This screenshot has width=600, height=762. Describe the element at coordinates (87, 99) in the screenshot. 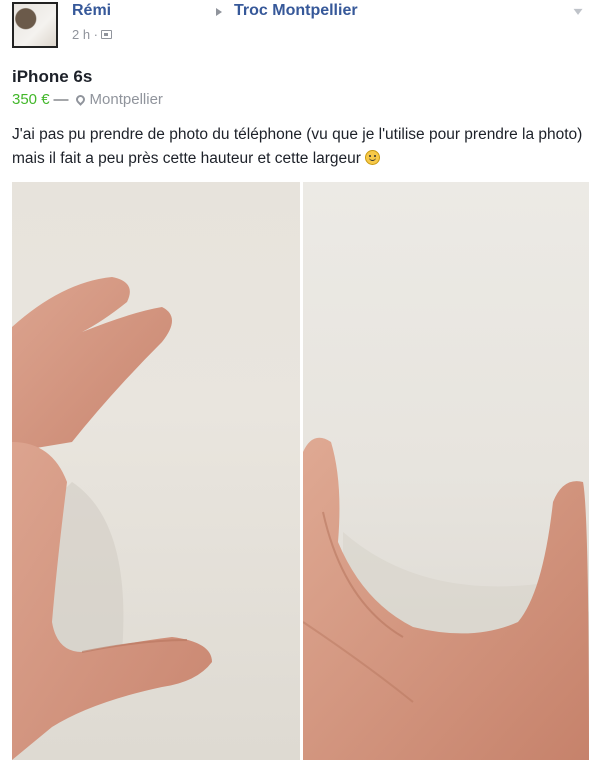

I see `price-location-line: 350 € — Montpellier` at that location.